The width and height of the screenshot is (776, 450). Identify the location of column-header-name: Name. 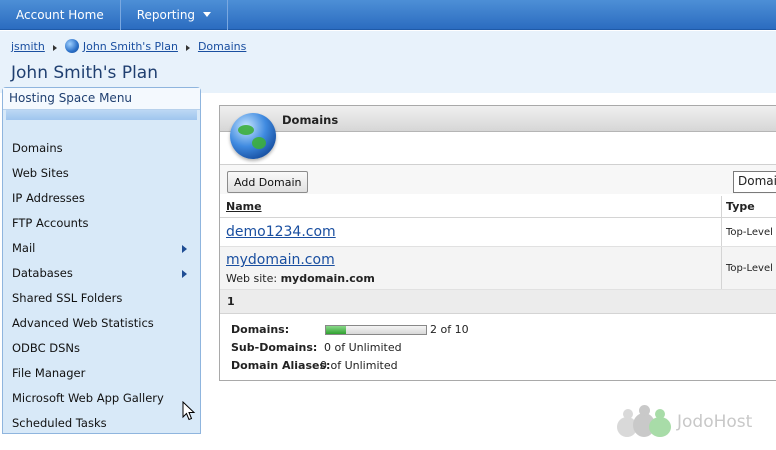
(244, 206).